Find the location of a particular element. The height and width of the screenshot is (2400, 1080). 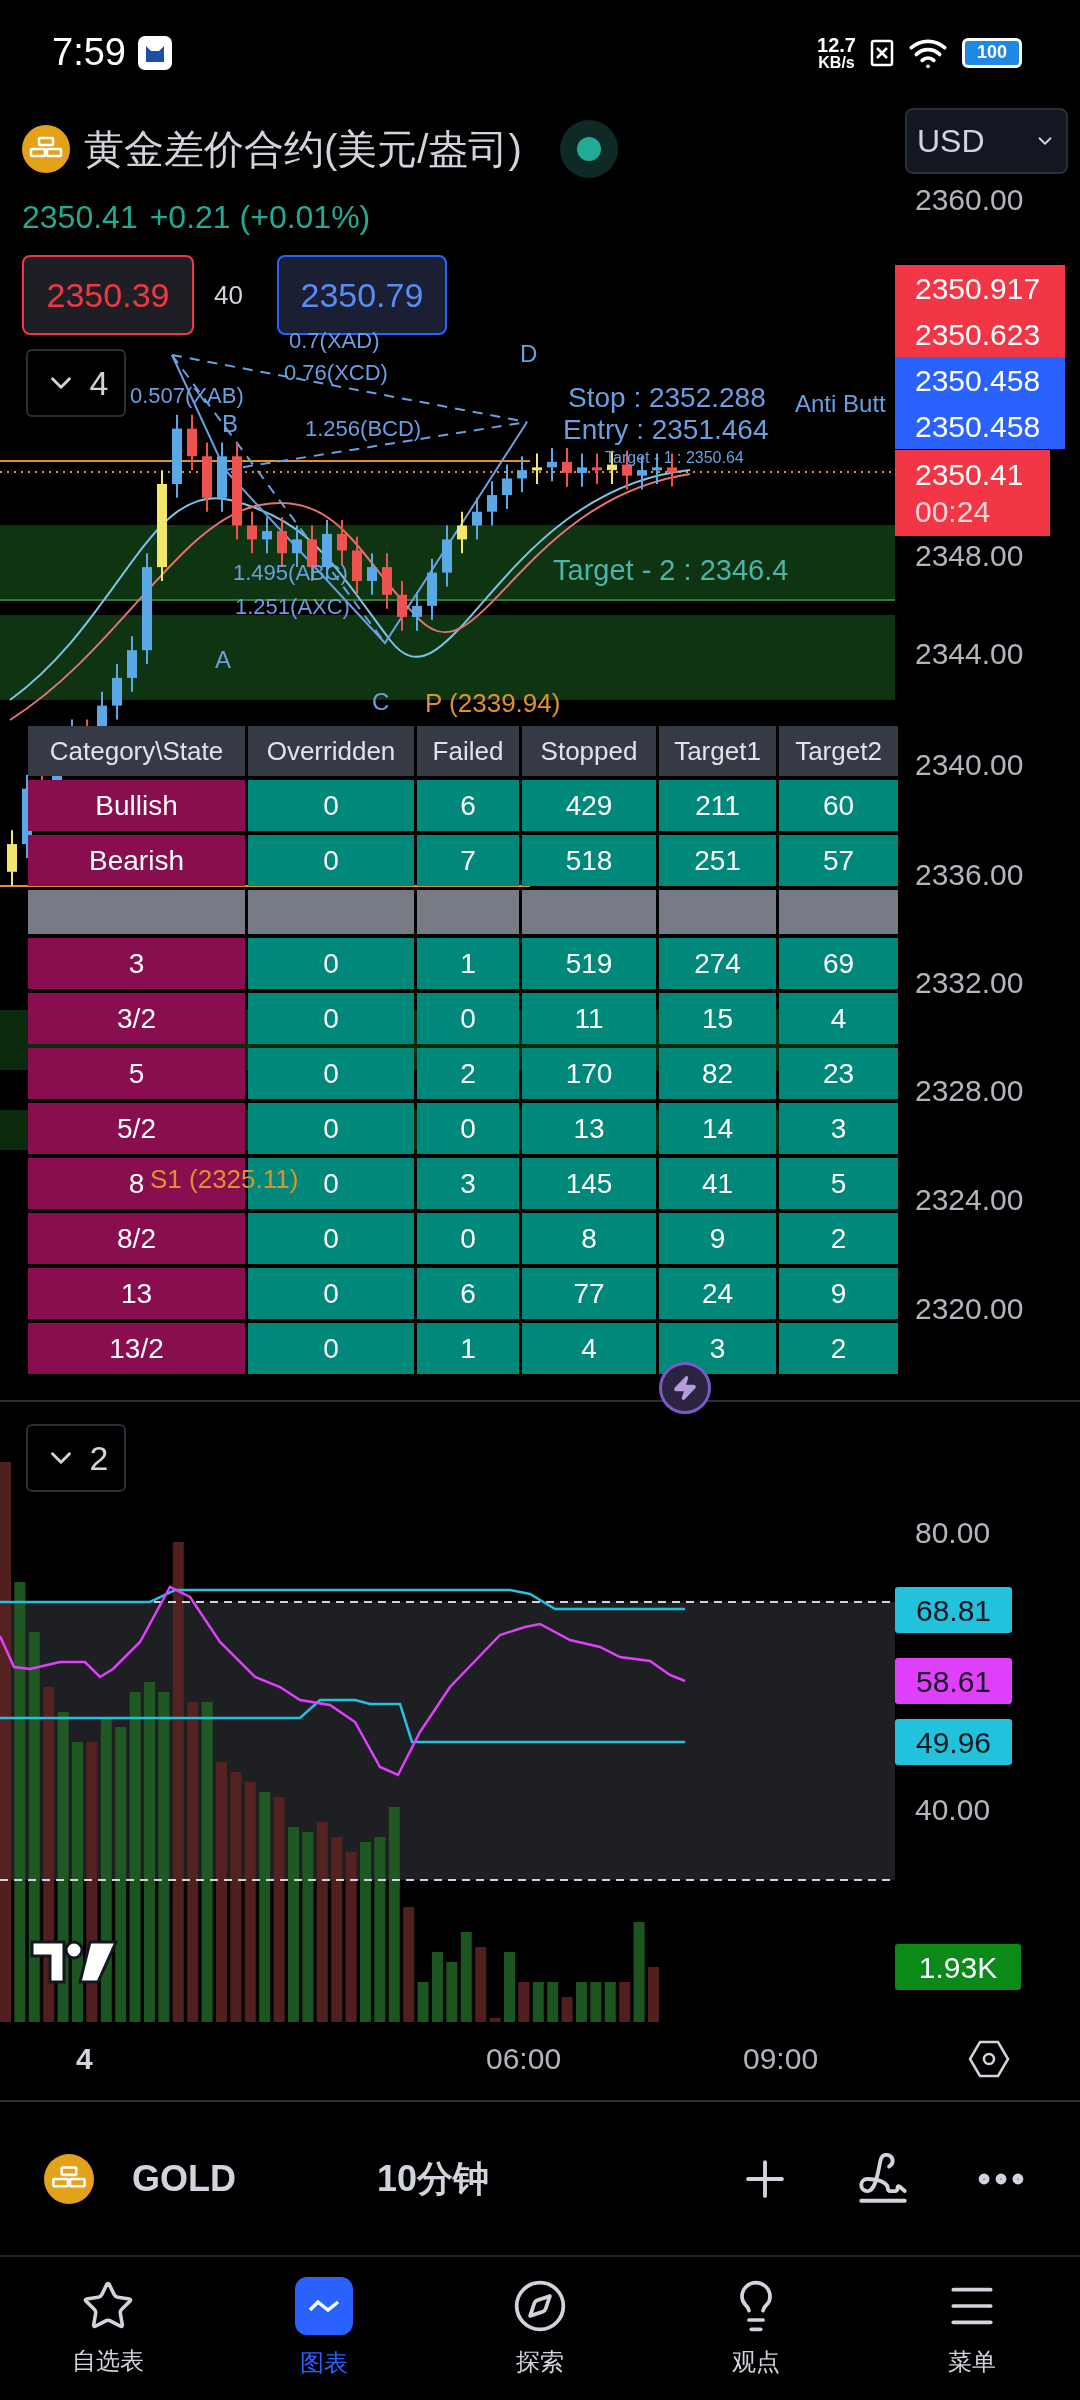

nav-label: 探索 is located at coordinates (540, 2361).